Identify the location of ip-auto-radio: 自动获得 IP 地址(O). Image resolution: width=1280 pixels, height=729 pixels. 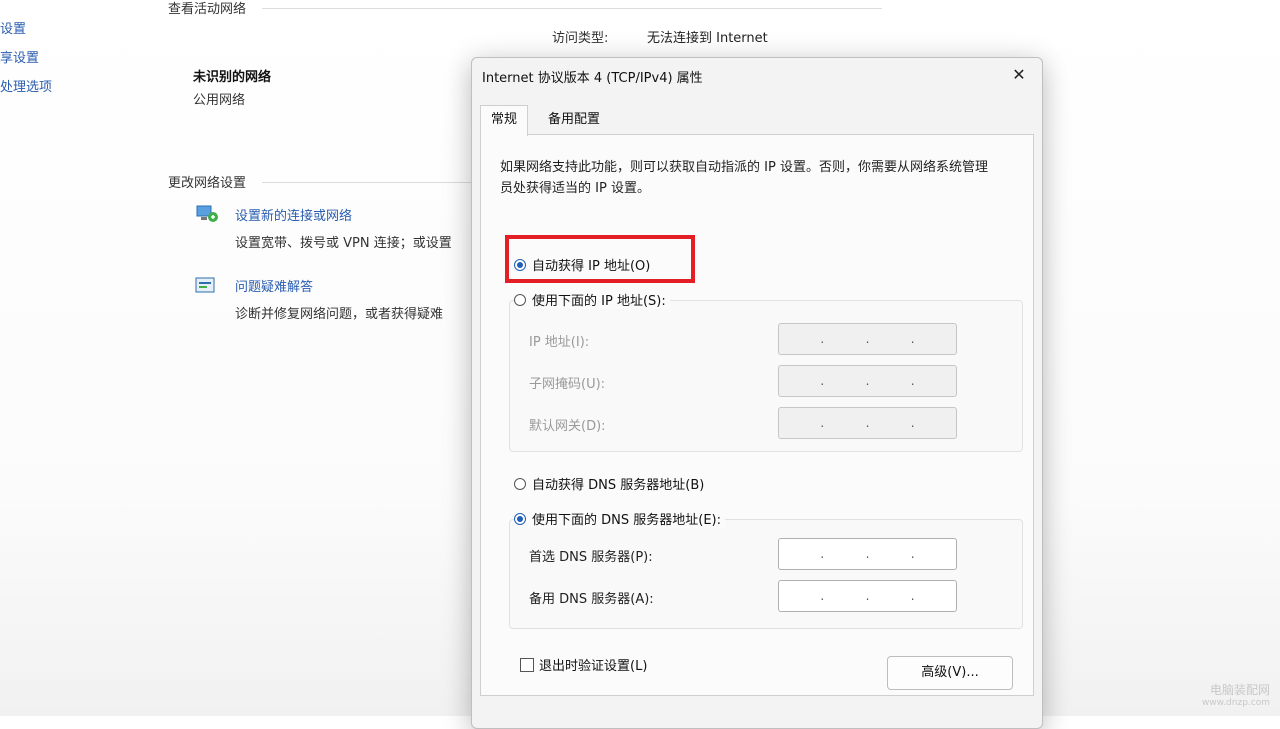
(582, 264).